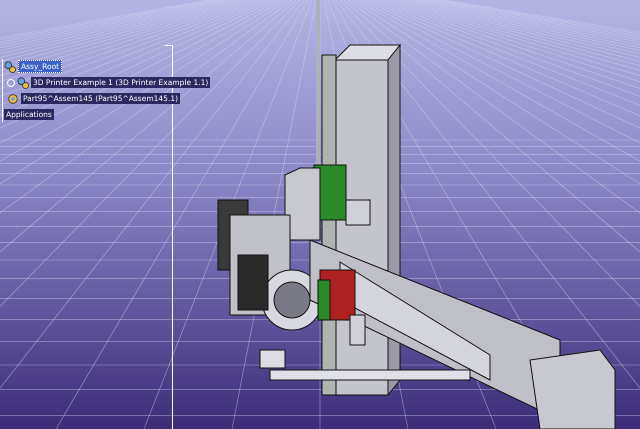 The height and width of the screenshot is (429, 640). What do you see at coordinates (11, 82) in the screenshot?
I see `expand-toggle` at bounding box center [11, 82].